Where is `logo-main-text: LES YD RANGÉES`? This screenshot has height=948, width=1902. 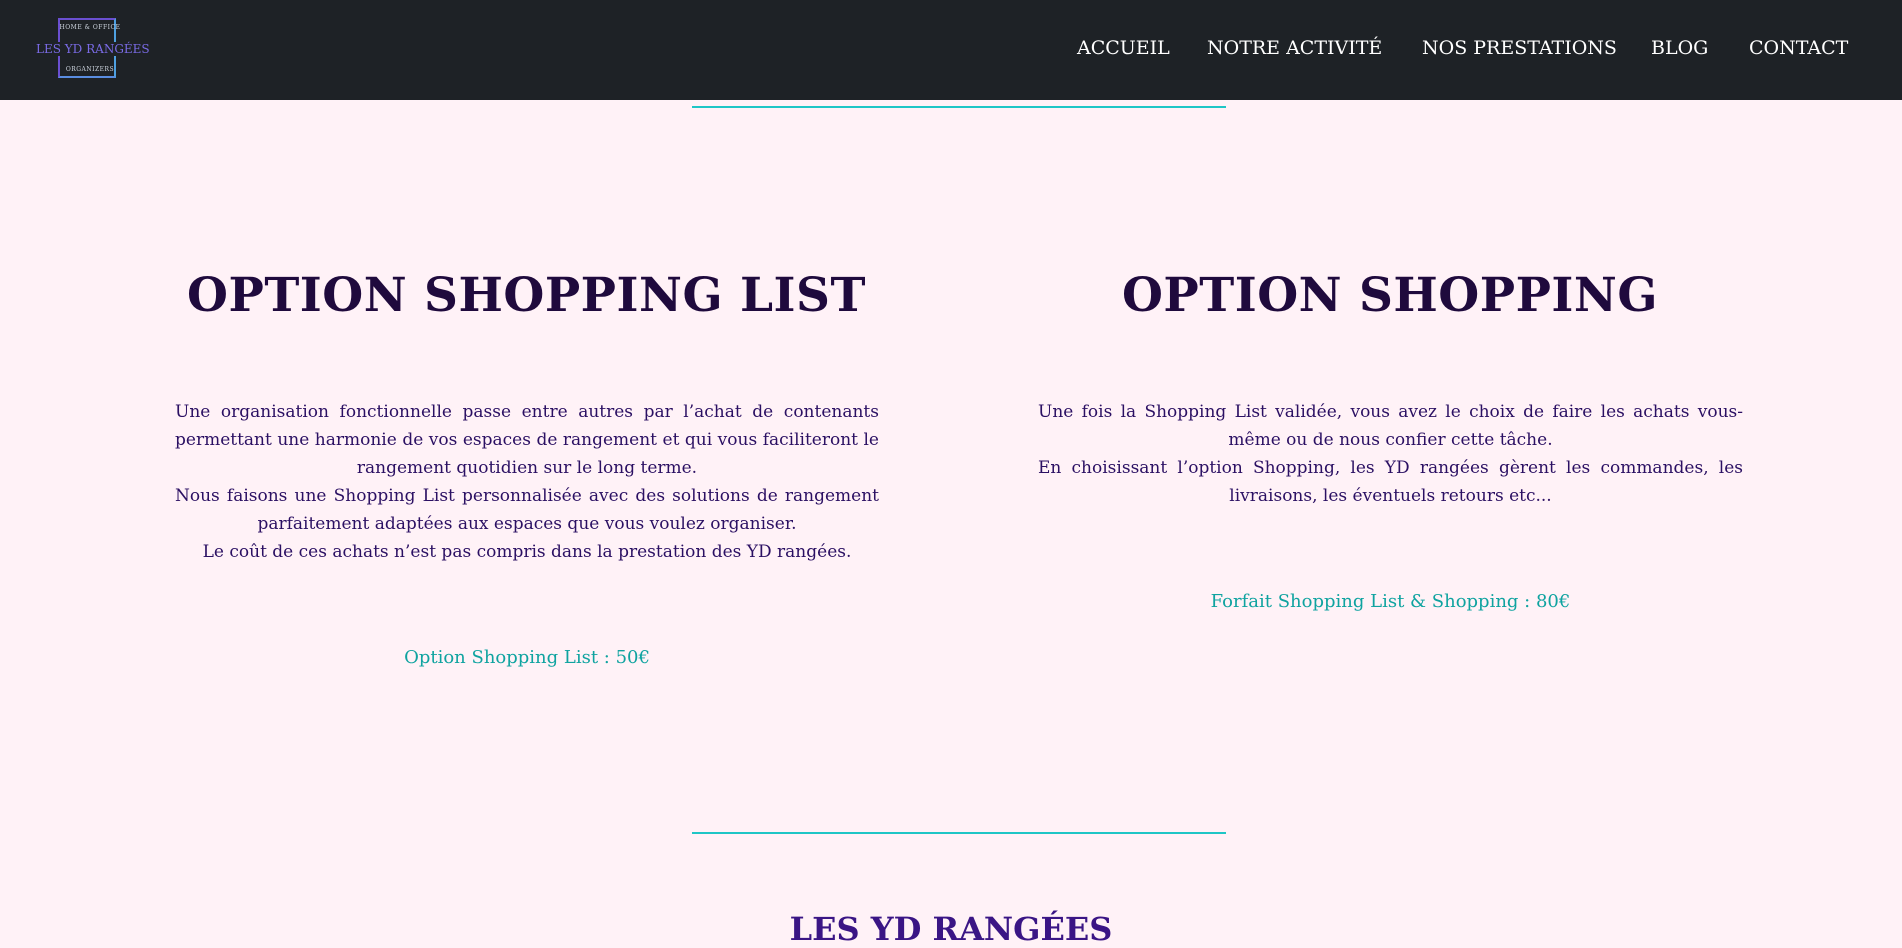
logo-main-text: LES YD RANGÉES is located at coordinates (93, 49).